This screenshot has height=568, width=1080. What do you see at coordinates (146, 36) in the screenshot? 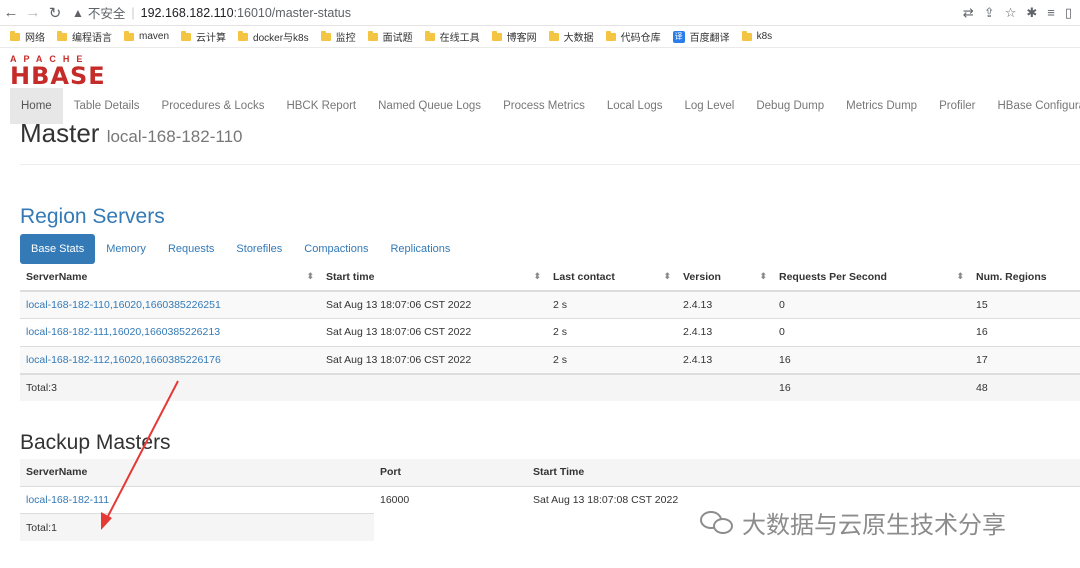
I see `bookmark-item: maven` at bounding box center [146, 36].